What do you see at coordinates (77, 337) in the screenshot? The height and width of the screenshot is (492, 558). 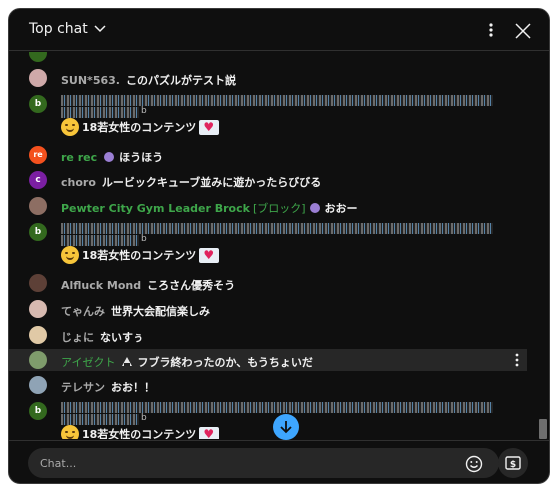 I see `message-author: じょに` at bounding box center [77, 337].